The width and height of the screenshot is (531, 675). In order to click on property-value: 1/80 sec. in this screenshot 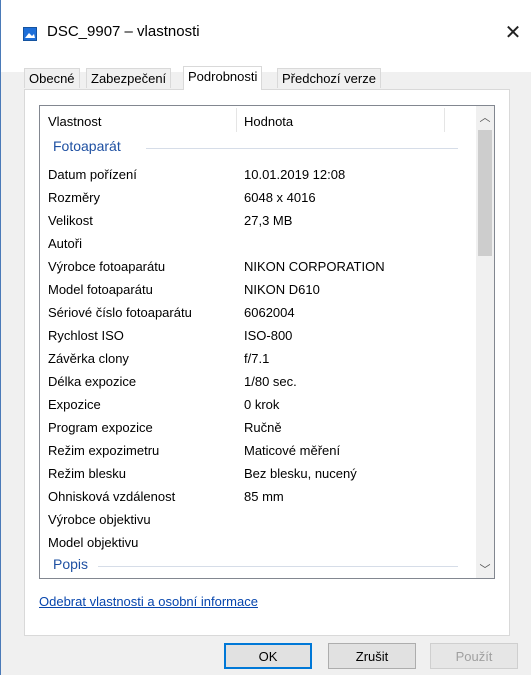, I will do `click(270, 381)`.